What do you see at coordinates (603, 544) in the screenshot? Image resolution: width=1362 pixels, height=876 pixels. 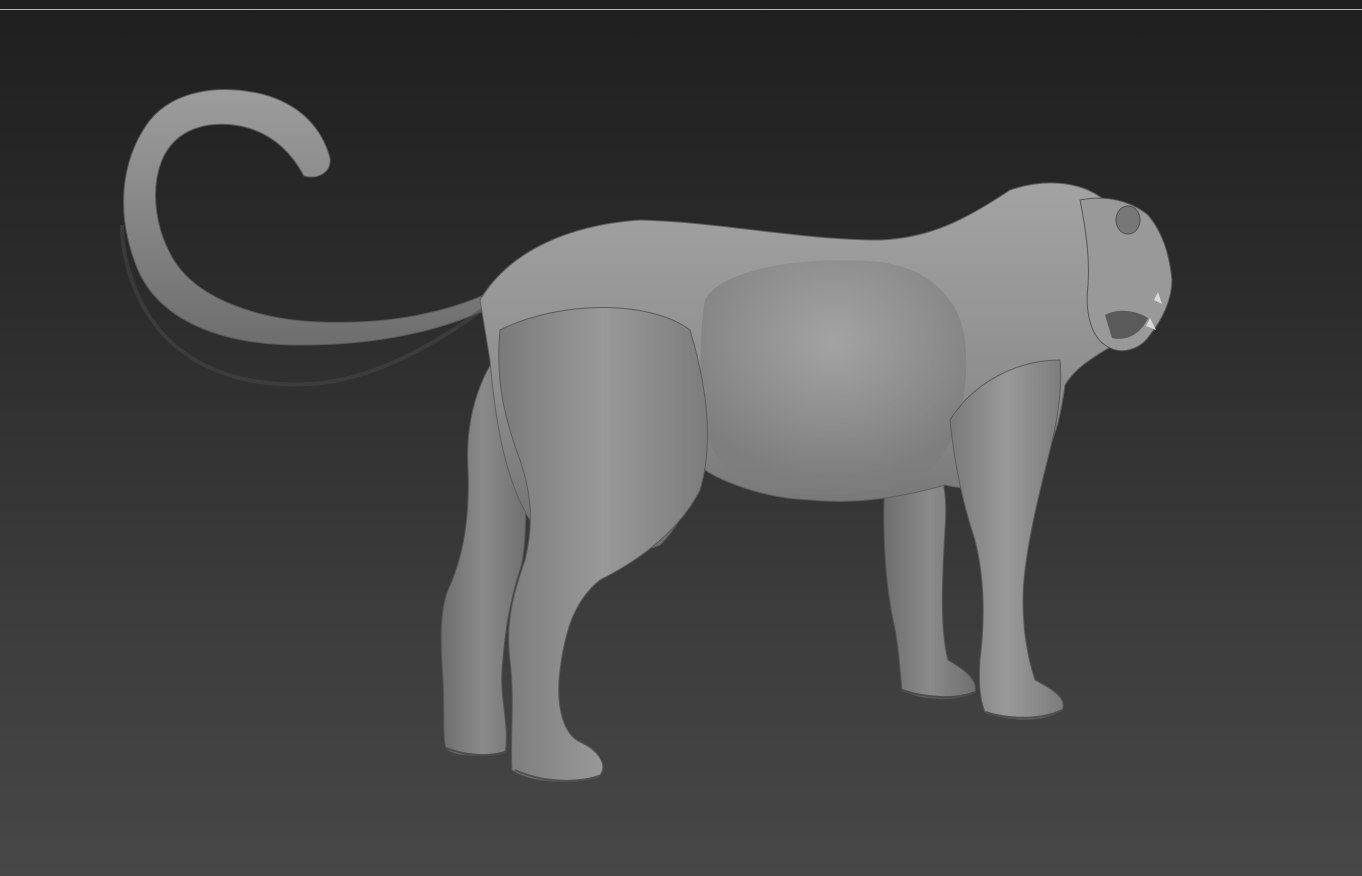 I see `panther-near-hind-leg` at bounding box center [603, 544].